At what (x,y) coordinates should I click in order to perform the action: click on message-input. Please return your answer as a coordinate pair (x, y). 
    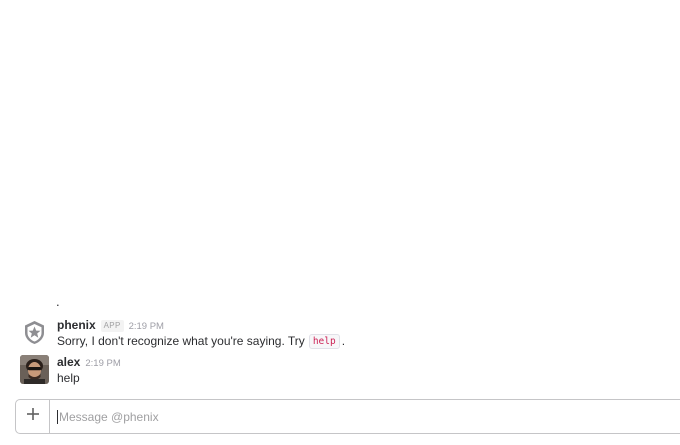
    Looking at the image, I should click on (339, 416).